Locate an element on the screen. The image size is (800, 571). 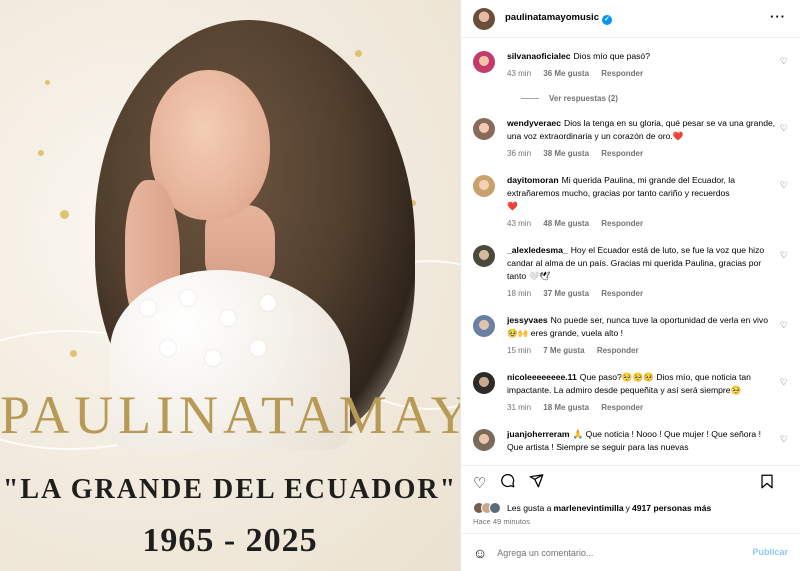
post-comment-button: Publicar is located at coordinates (770, 552).